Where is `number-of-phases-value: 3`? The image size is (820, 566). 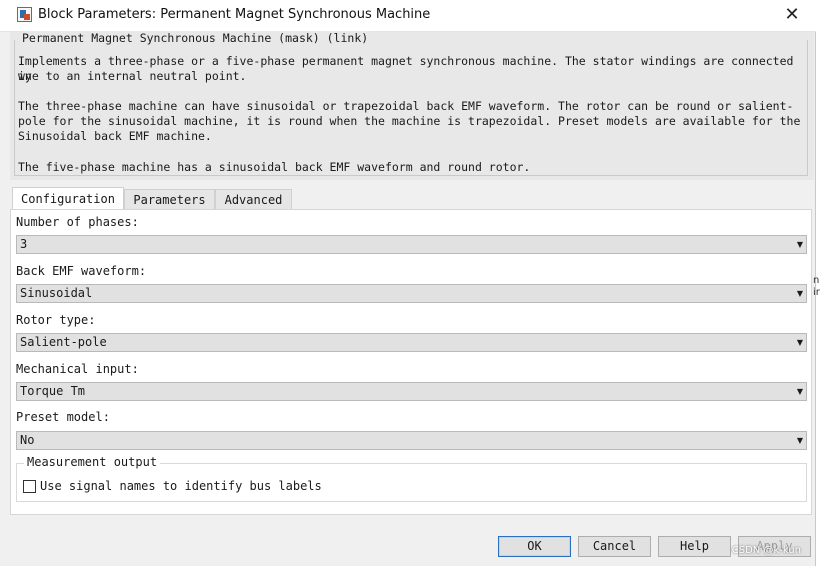 number-of-phases-value: 3 is located at coordinates (24, 244).